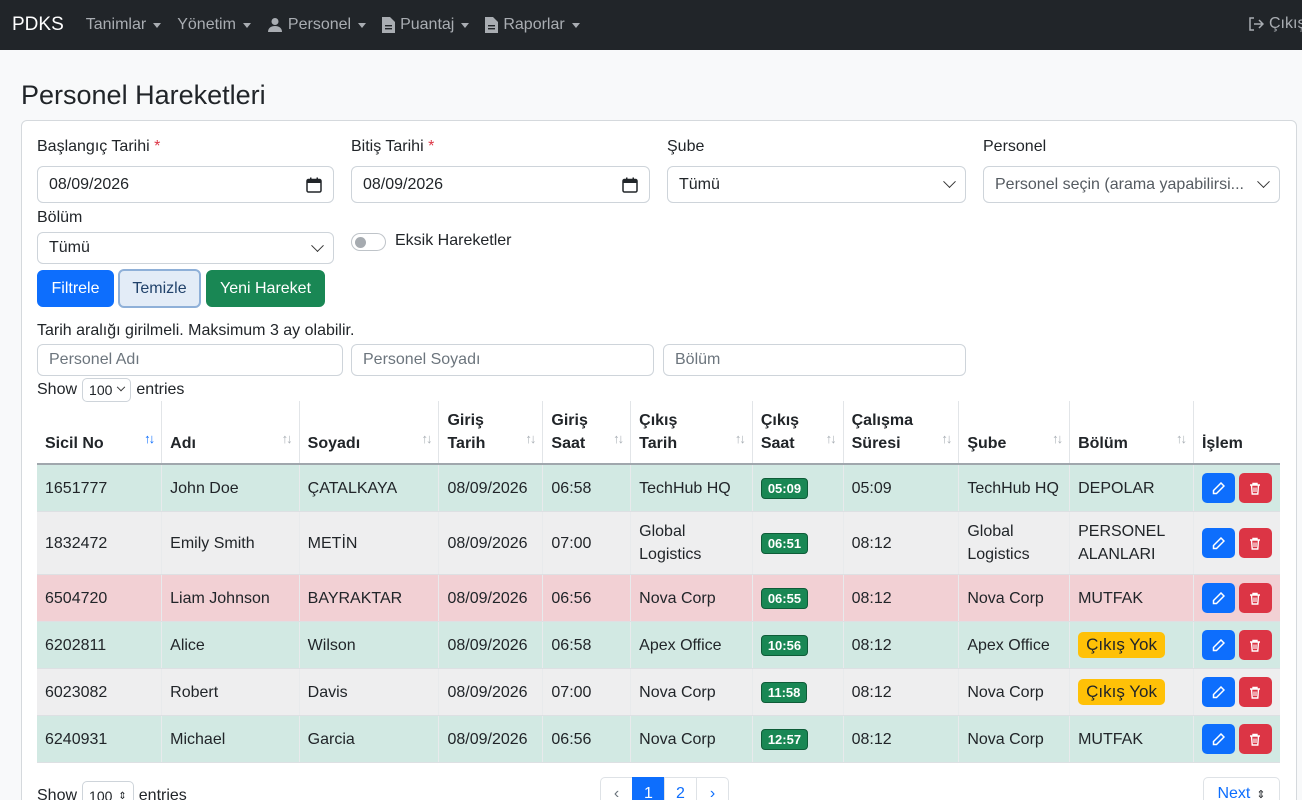 Image resolution: width=1302 pixels, height=800 pixels. Describe the element at coordinates (587, 543) in the screenshot. I see `cell-giris-saat: 07:00` at that location.